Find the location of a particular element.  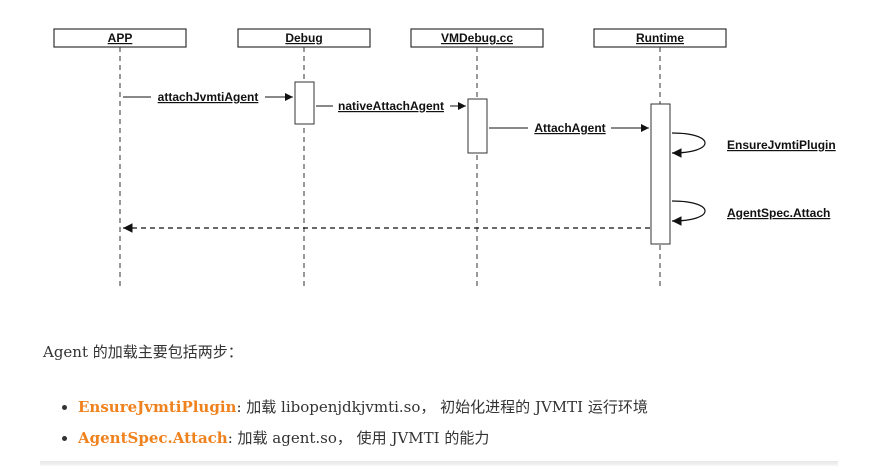

message-attach-jvmti-agent: attachJvmtiAgent is located at coordinates (208, 97).